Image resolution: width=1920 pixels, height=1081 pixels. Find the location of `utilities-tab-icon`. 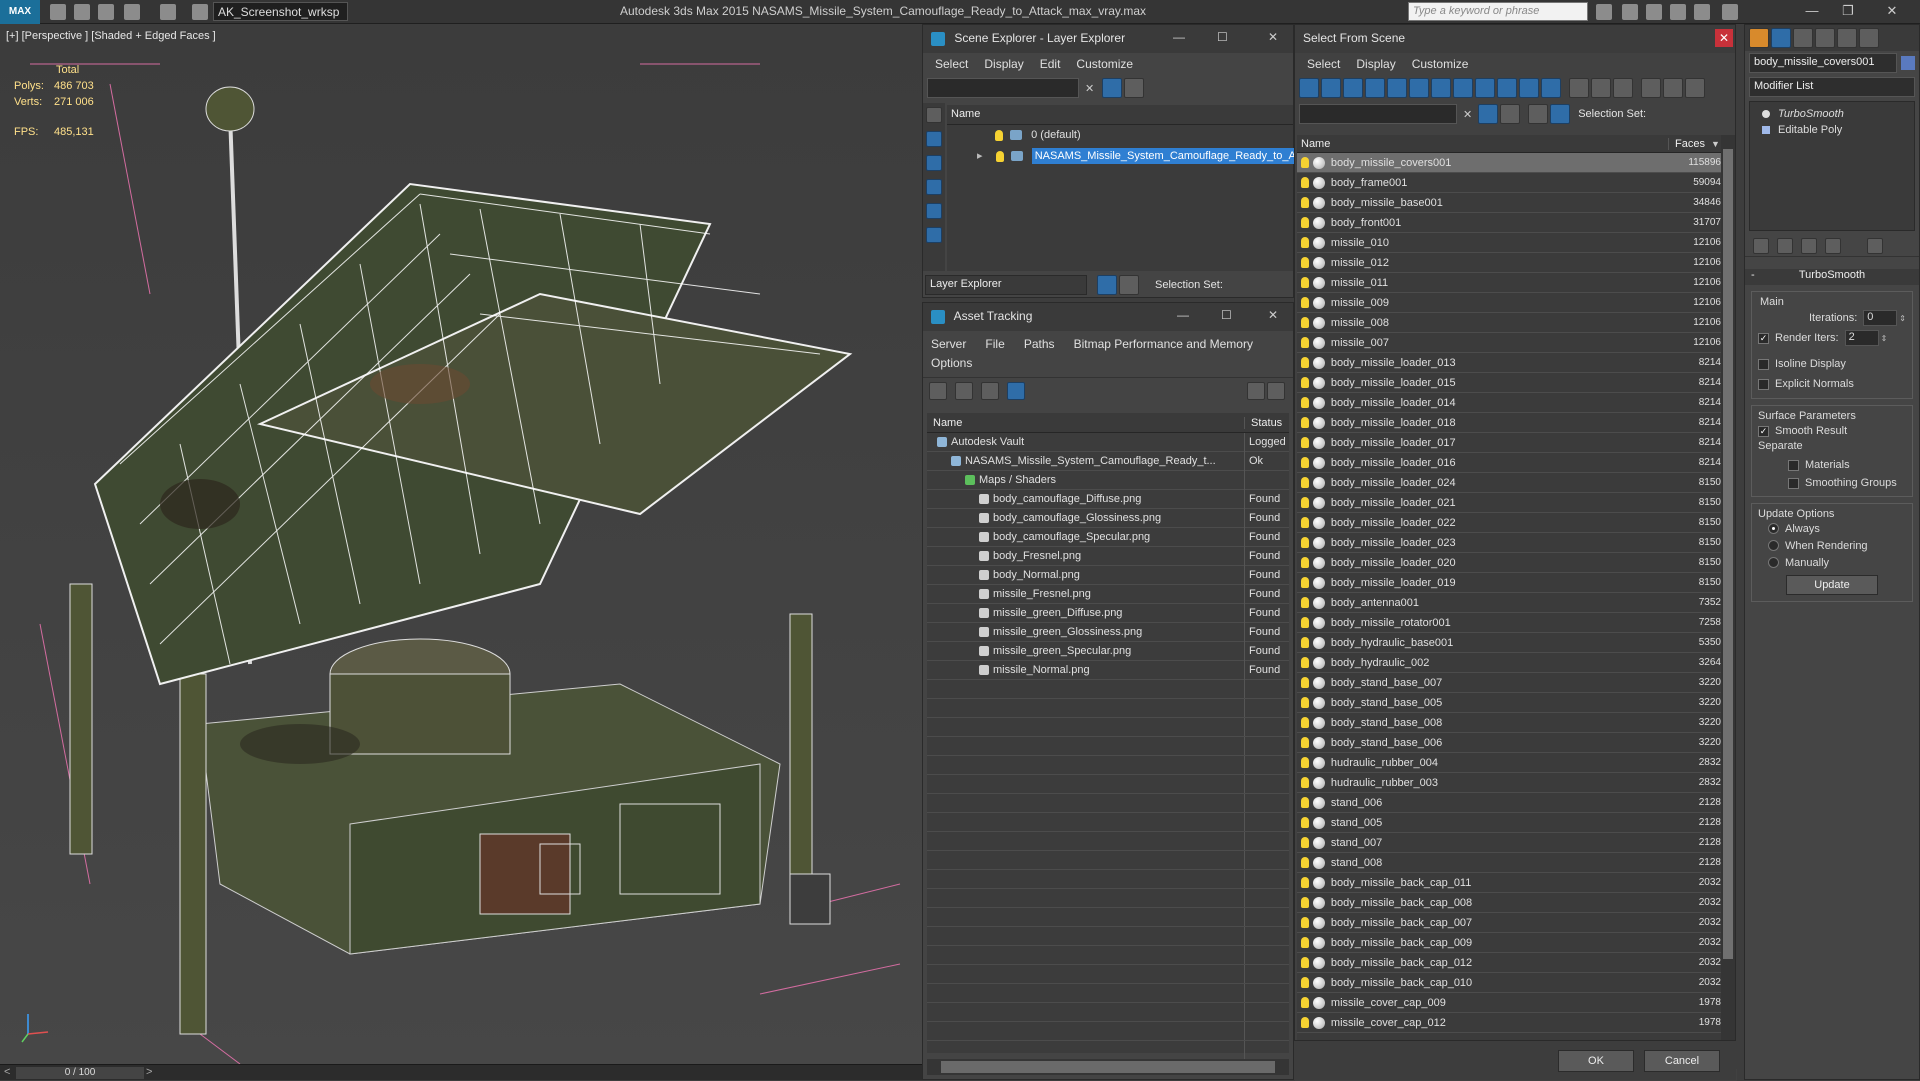

utilities-tab-icon is located at coordinates (1869, 38).